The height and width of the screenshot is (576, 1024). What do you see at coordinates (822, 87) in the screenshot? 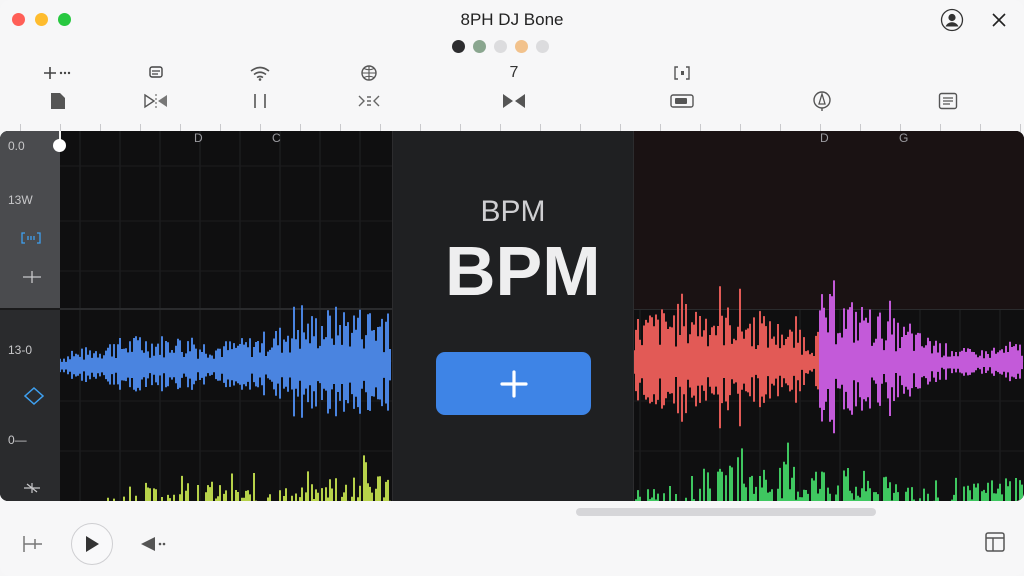
I see `tool-compass` at bounding box center [822, 87].